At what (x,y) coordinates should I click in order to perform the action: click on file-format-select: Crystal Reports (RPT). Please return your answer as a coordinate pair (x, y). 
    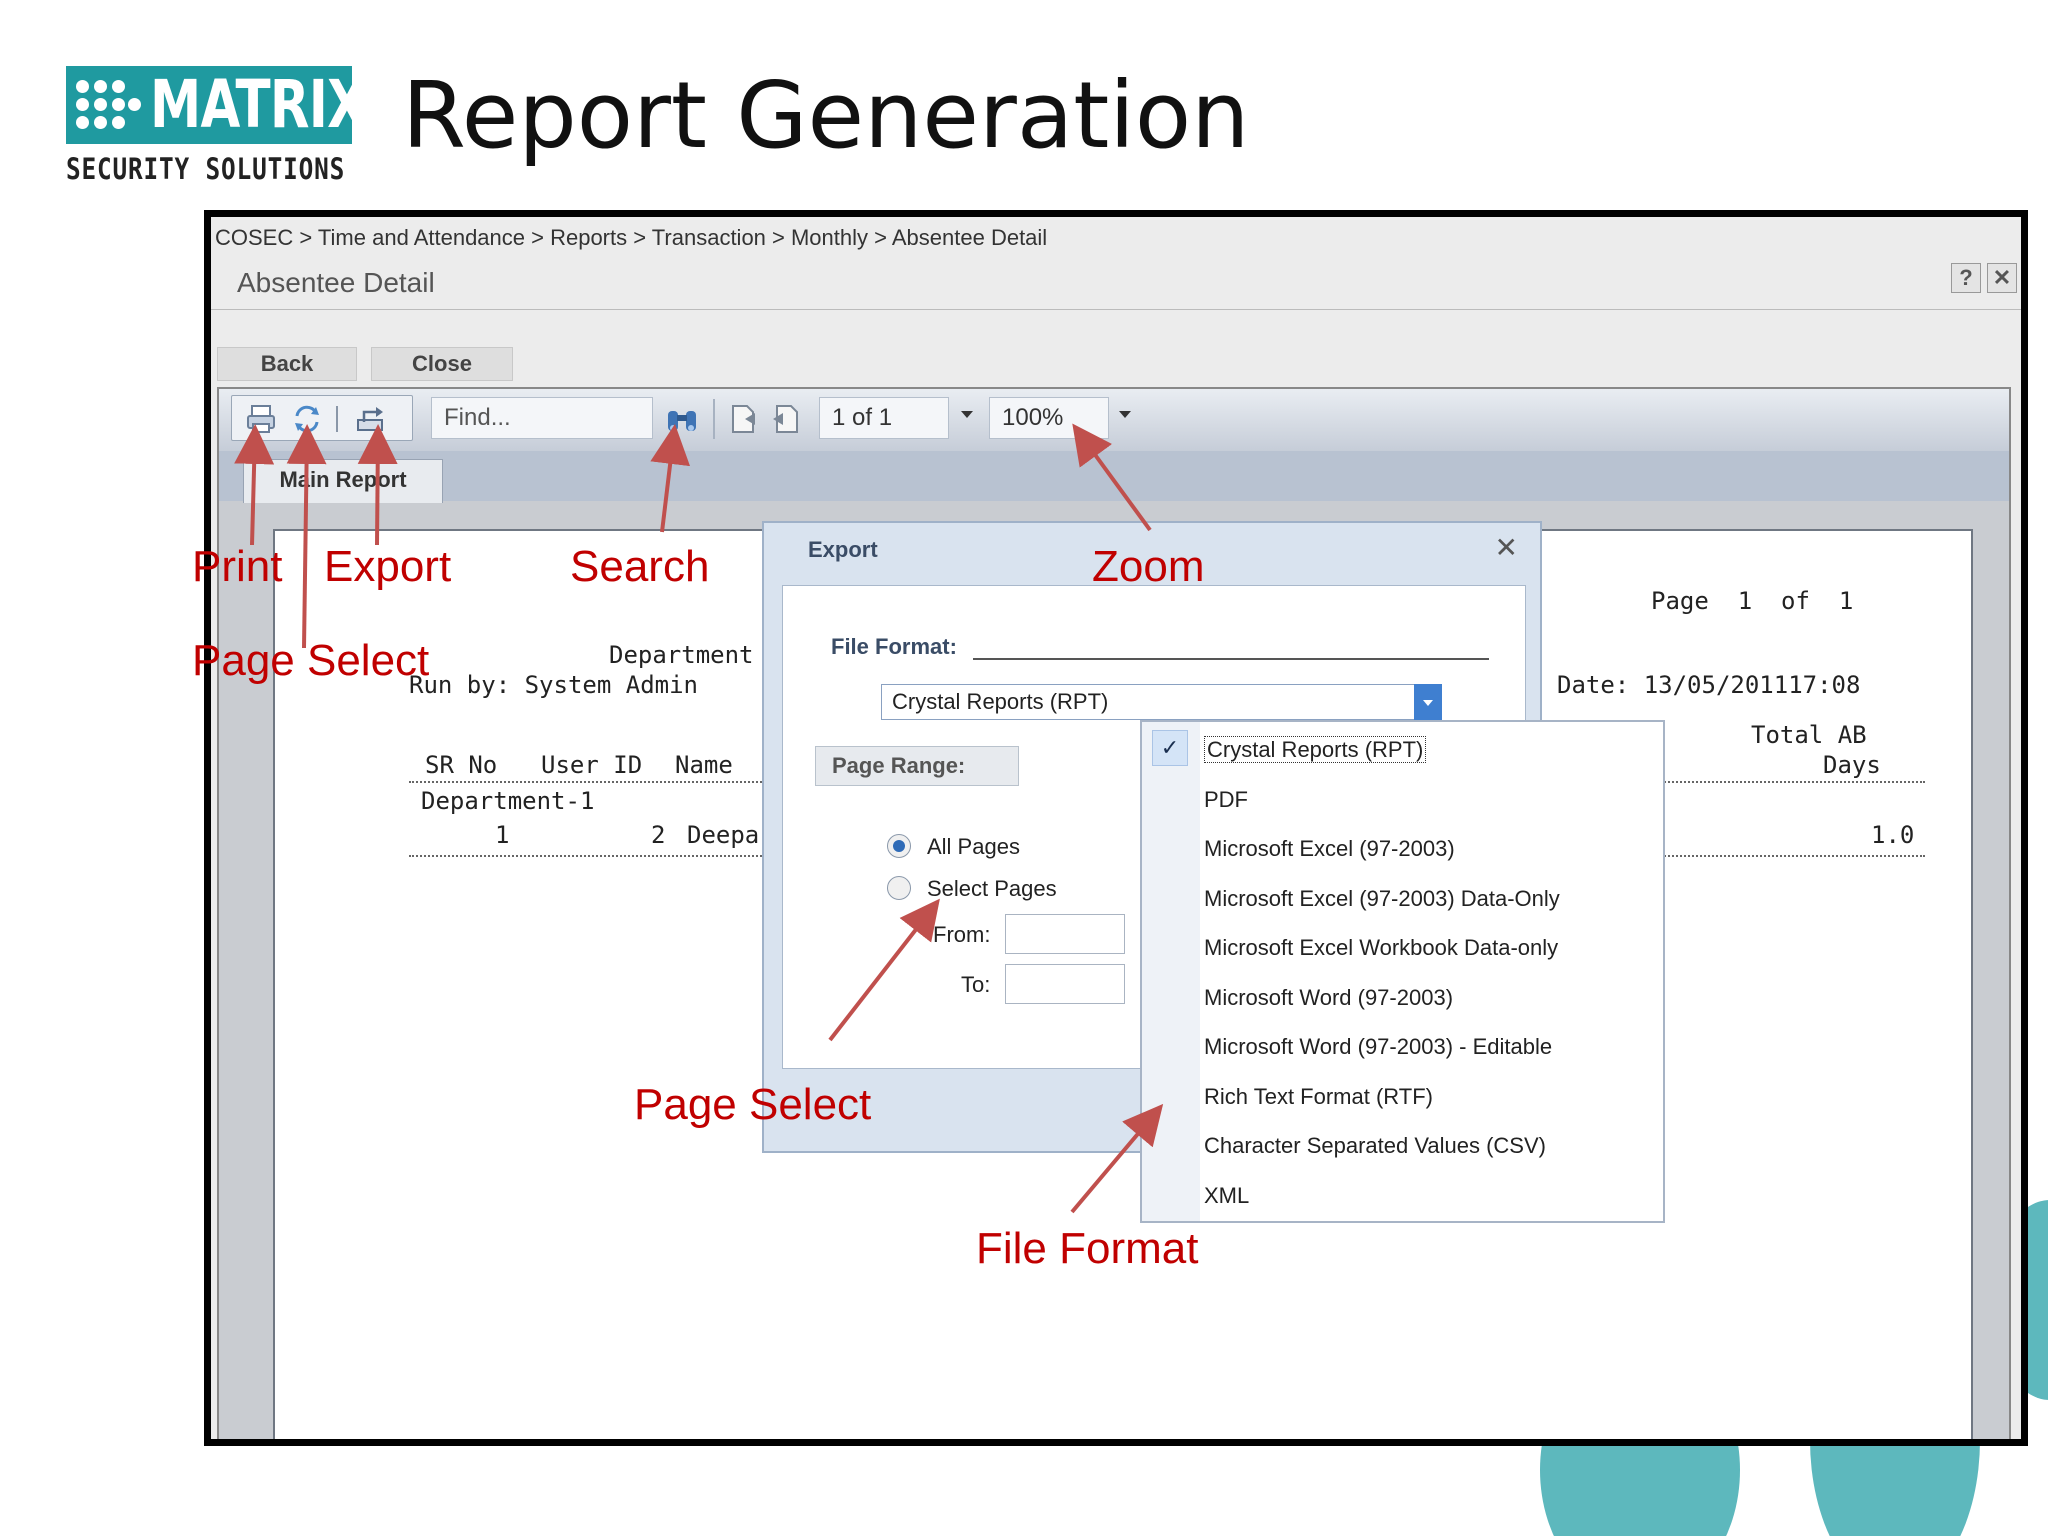
    Looking at the image, I should click on (1161, 702).